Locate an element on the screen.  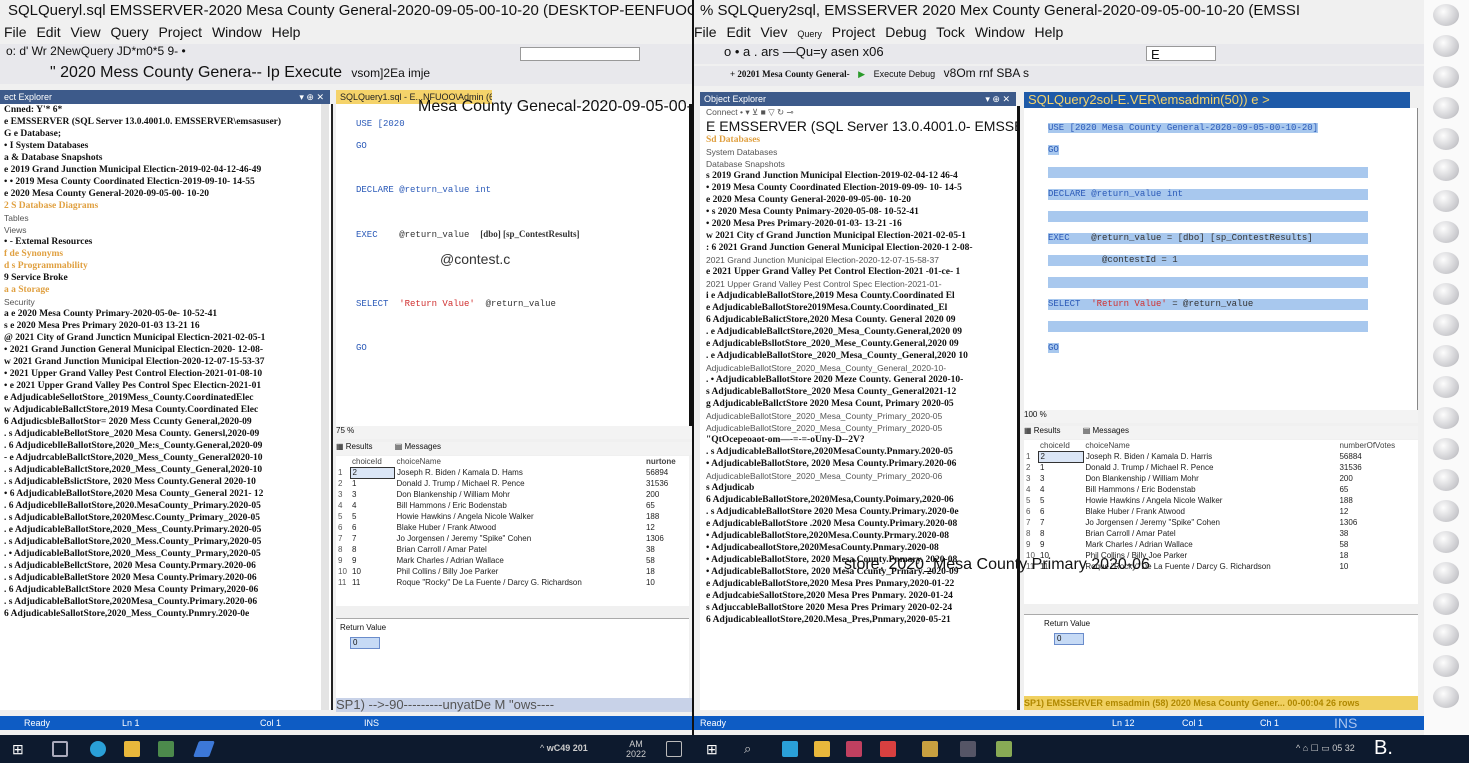
taskbar-app-5-icon is located at coordinates (930, 749).